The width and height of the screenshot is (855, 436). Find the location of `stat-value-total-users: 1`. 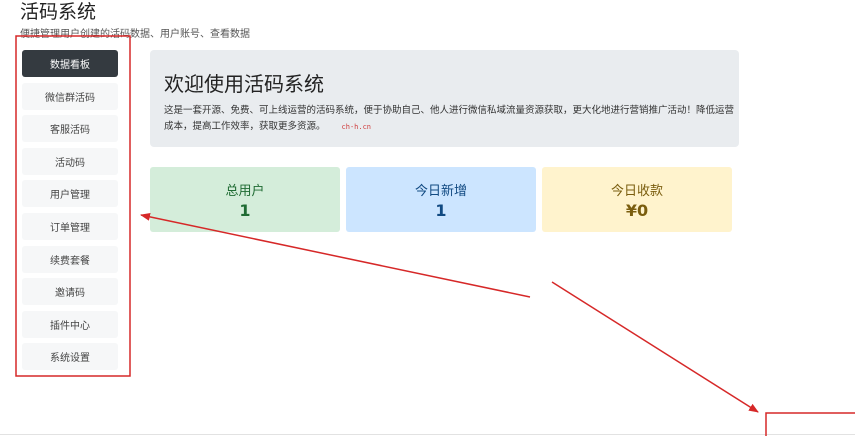

stat-value-total-users: 1 is located at coordinates (245, 210).